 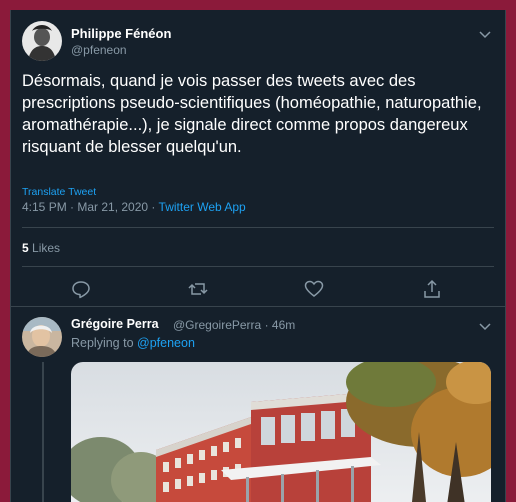 What do you see at coordinates (42, 41) in the screenshot?
I see `avatar` at bounding box center [42, 41].